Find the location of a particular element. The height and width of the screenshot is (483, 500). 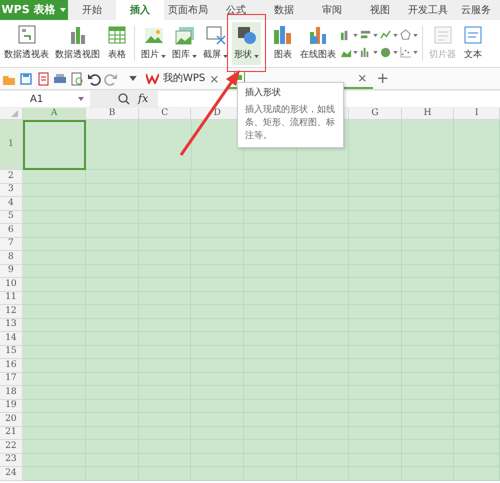

tab-label: 我的WPS is located at coordinates (184, 79).